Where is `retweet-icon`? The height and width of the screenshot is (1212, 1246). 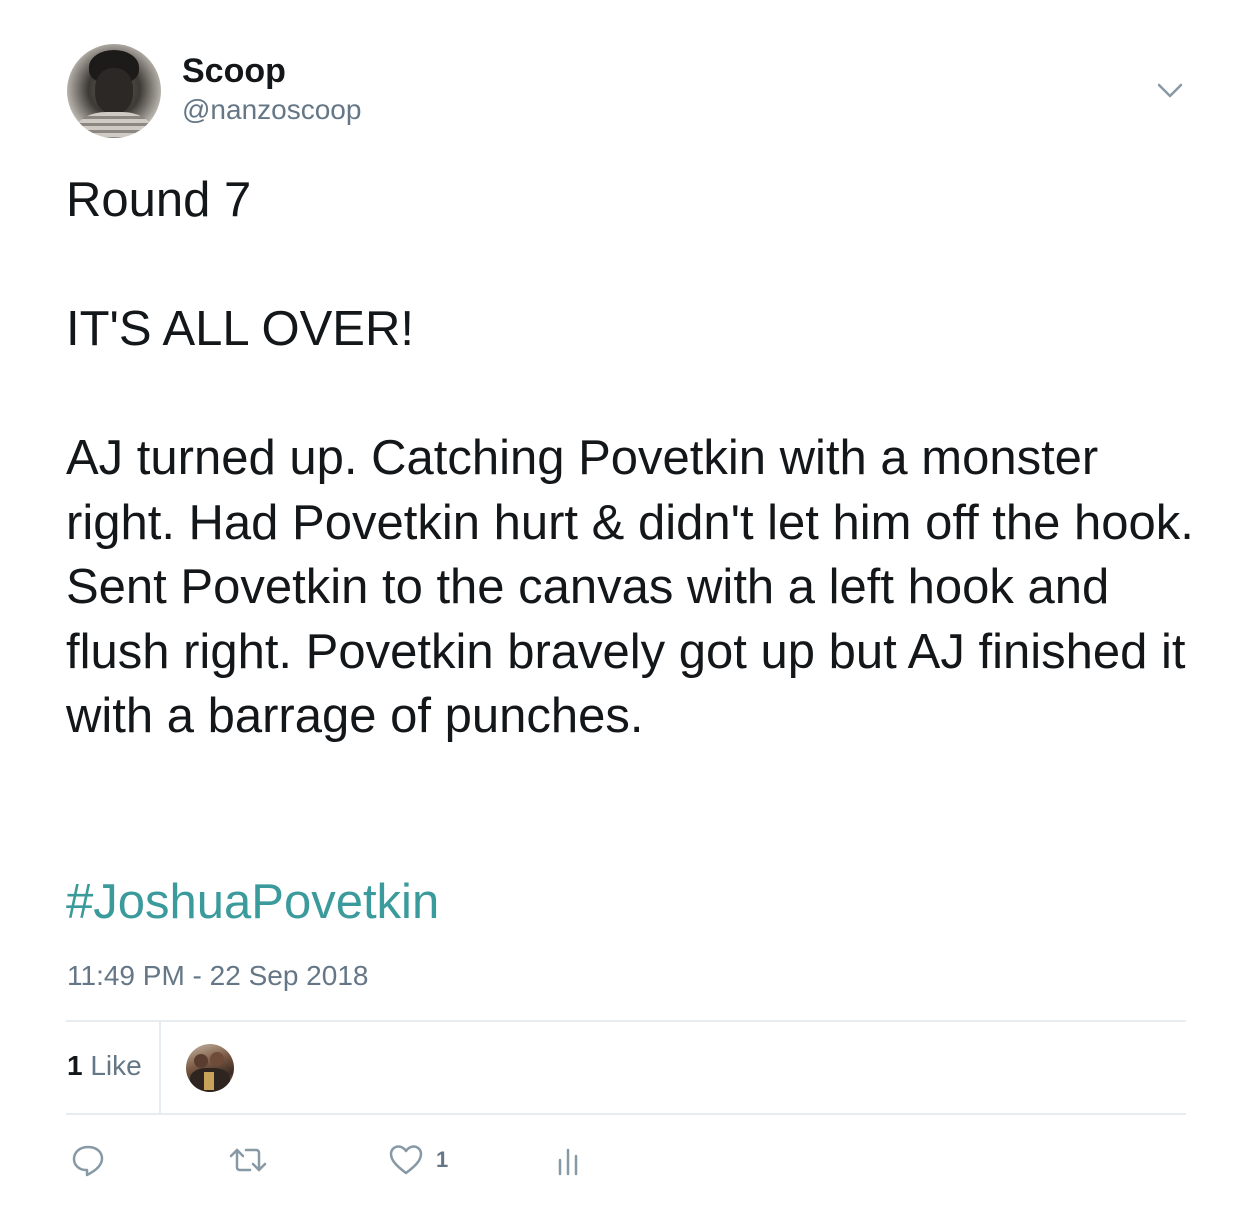 retweet-icon is located at coordinates (248, 1160).